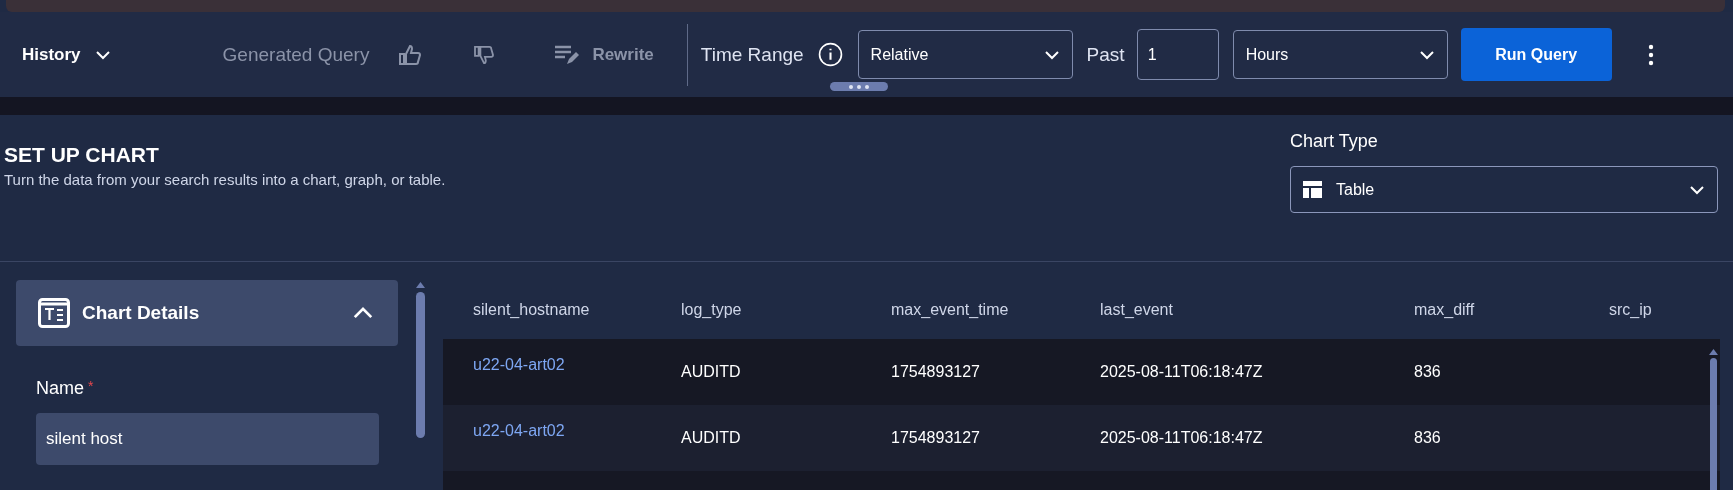  I want to click on name-field: silent host, so click(207, 439).